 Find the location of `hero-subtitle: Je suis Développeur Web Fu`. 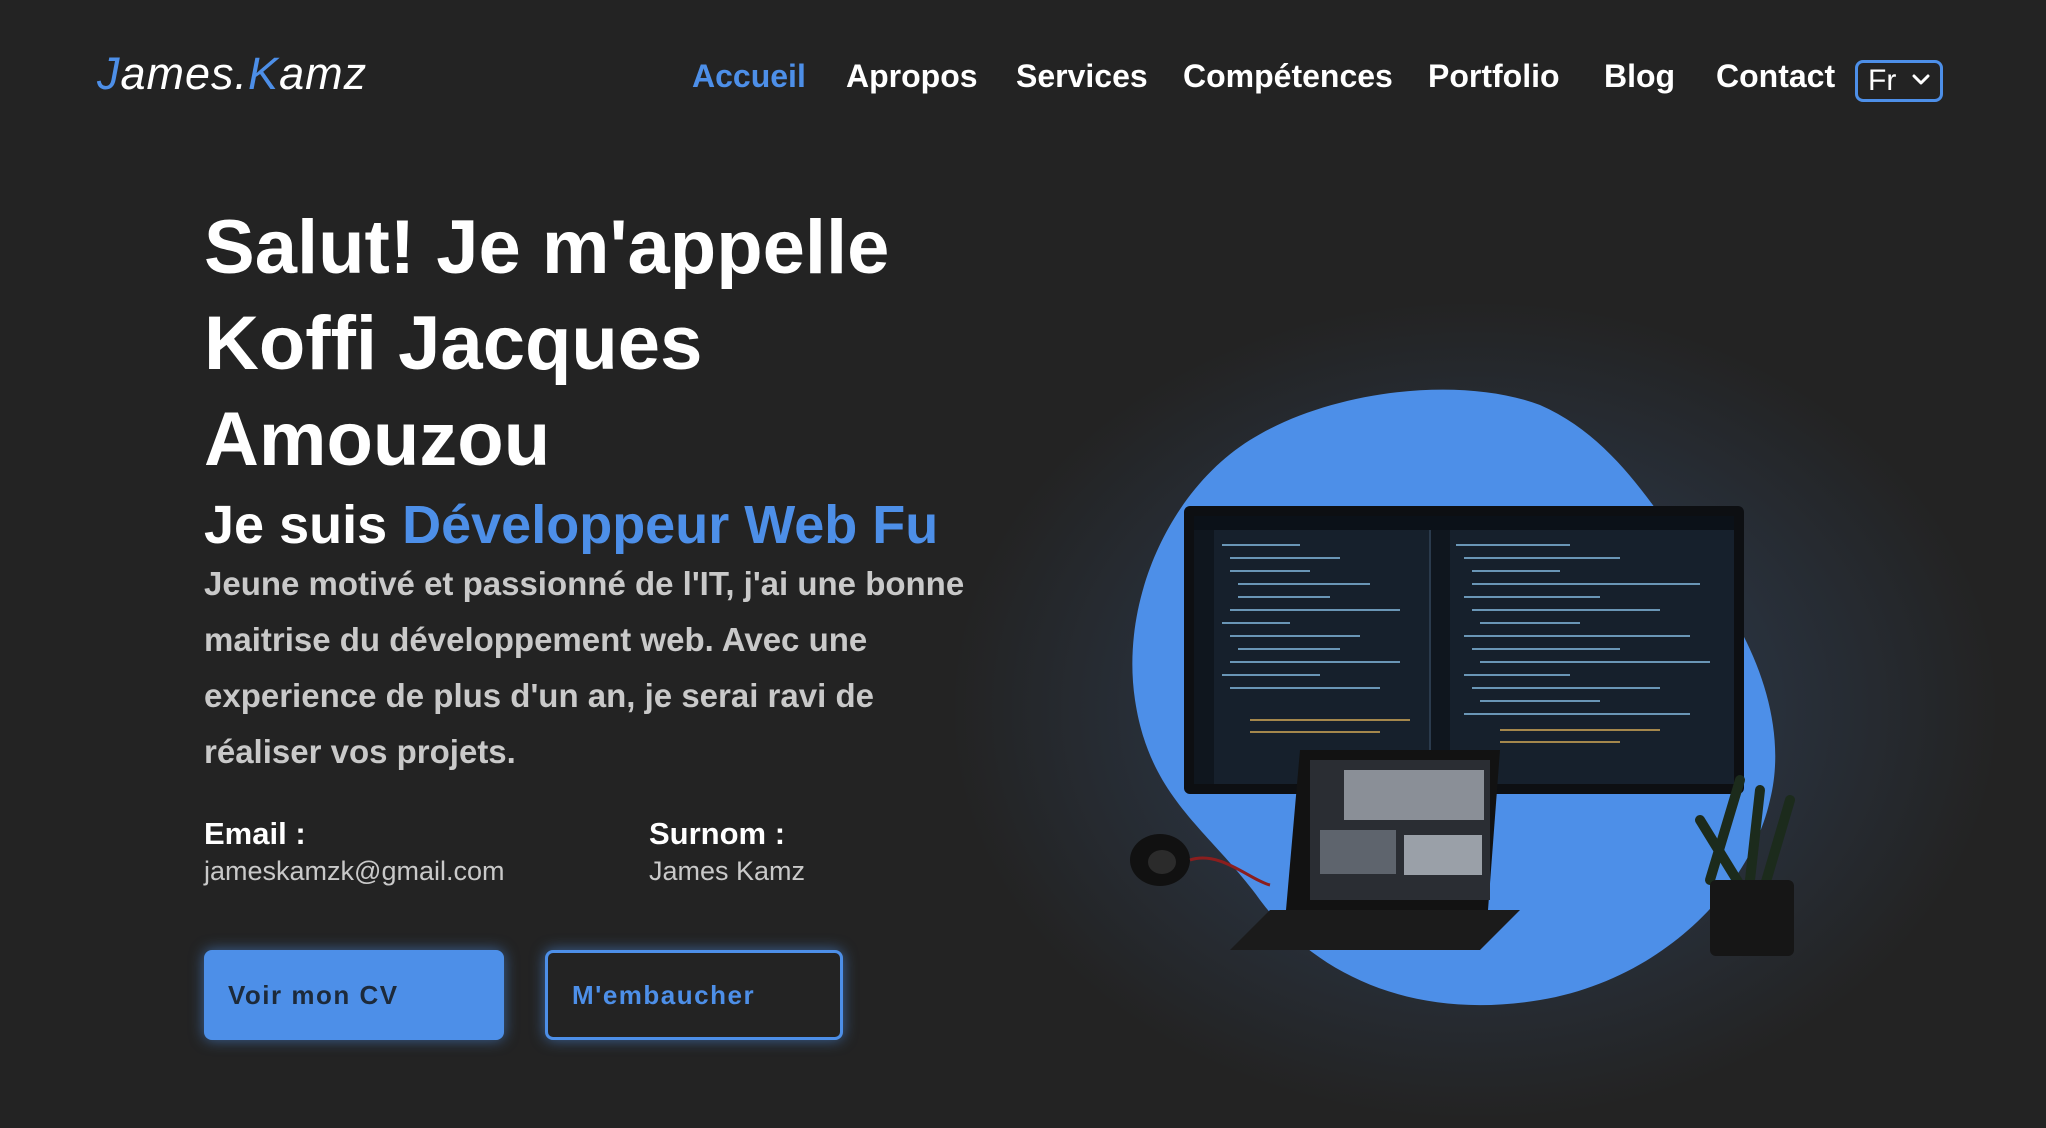

hero-subtitle: Je suis Développeur Web Fu is located at coordinates (571, 525).